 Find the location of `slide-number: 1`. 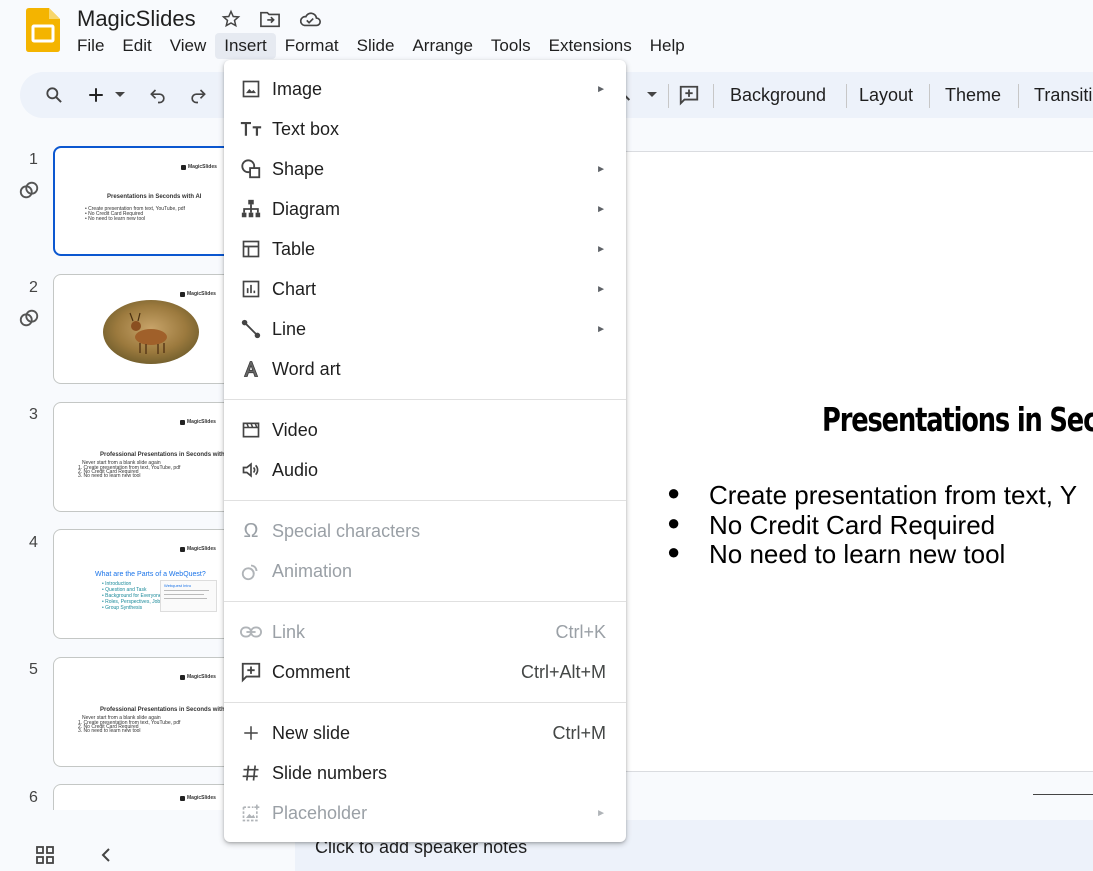

slide-number: 1 is located at coordinates (33, 159).